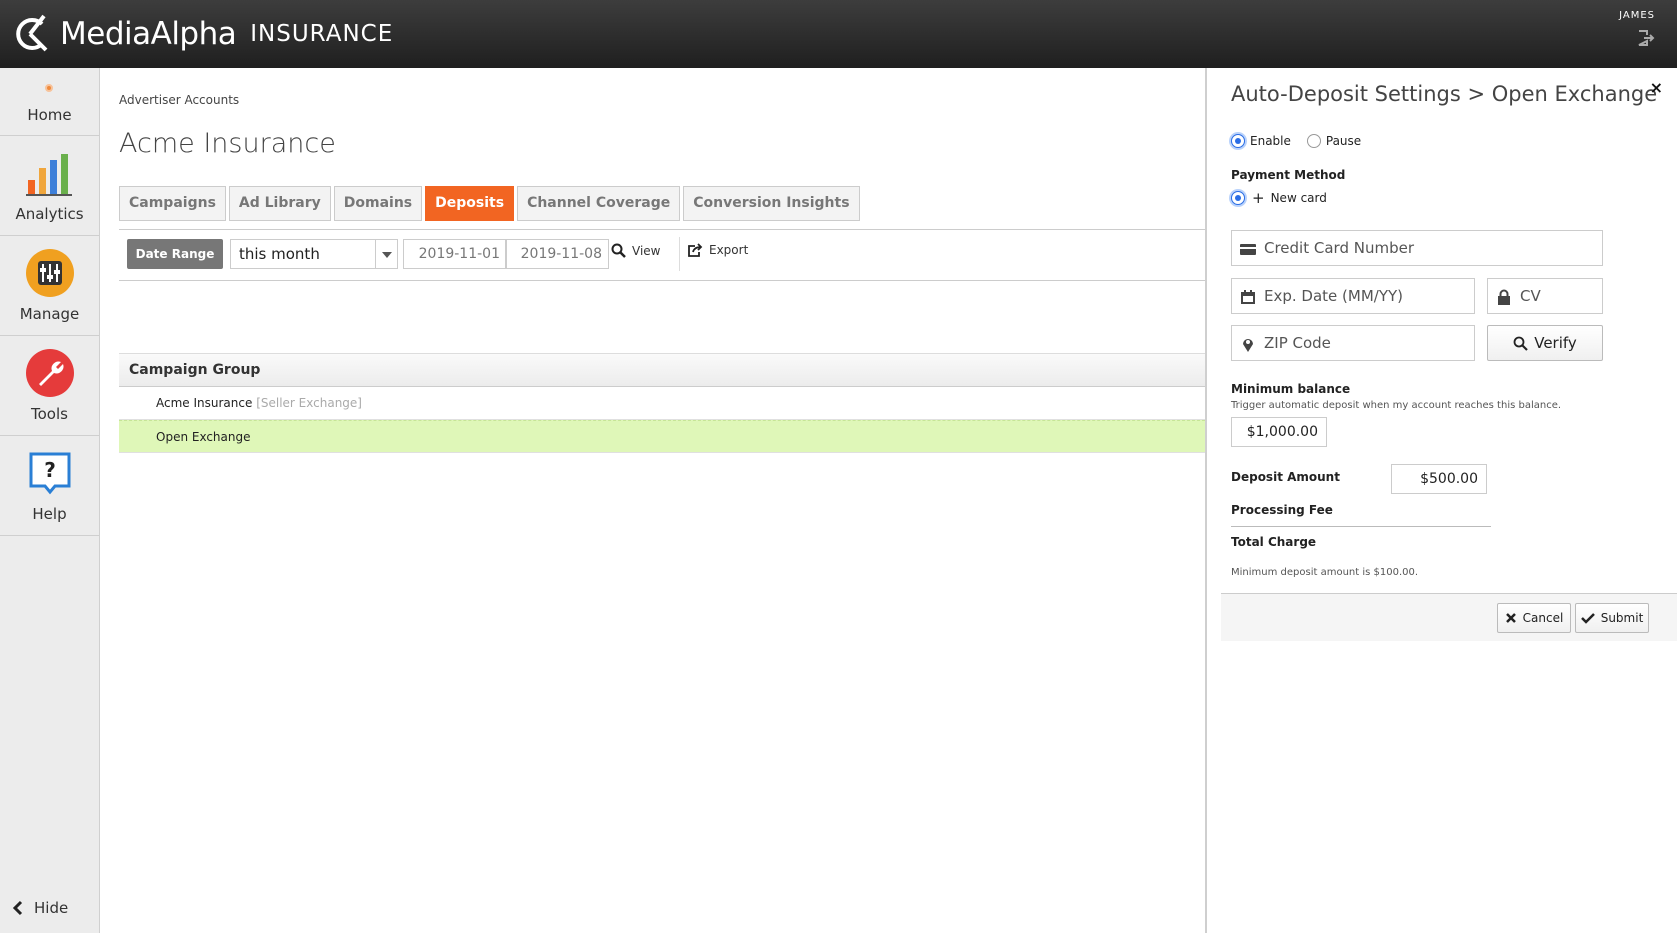 The image size is (1677, 933). What do you see at coordinates (49, 414) in the screenshot?
I see `sidebar-item-label: Tools` at bounding box center [49, 414].